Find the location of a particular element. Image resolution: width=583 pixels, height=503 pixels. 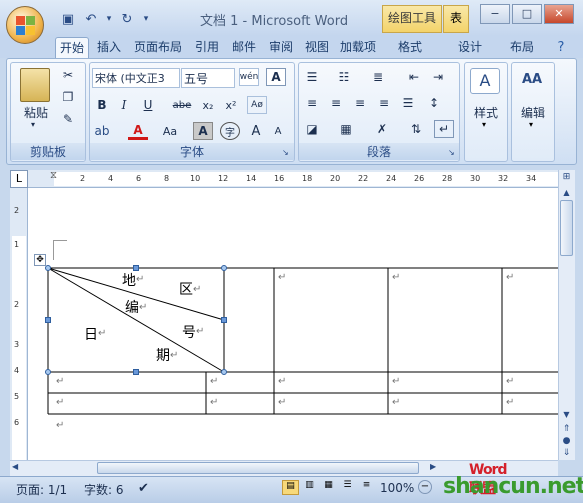

shrink-font-button: A is located at coordinates (278, 131).